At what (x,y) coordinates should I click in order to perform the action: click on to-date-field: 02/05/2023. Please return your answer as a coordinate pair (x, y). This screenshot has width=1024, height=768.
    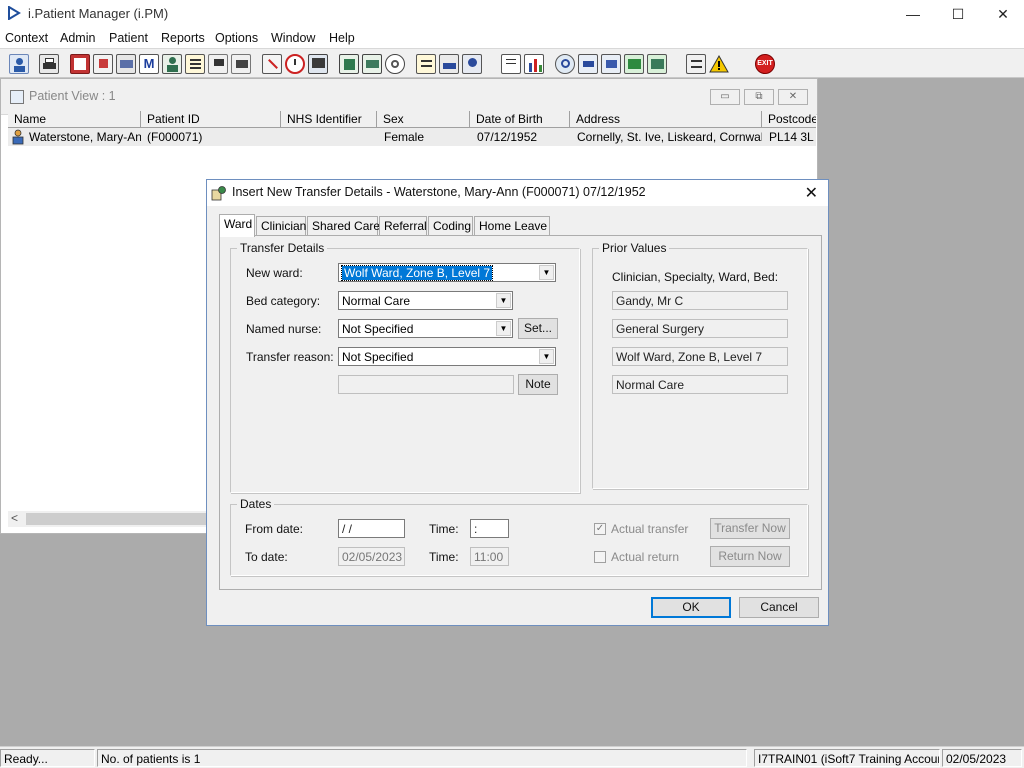
    Looking at the image, I should click on (371, 556).